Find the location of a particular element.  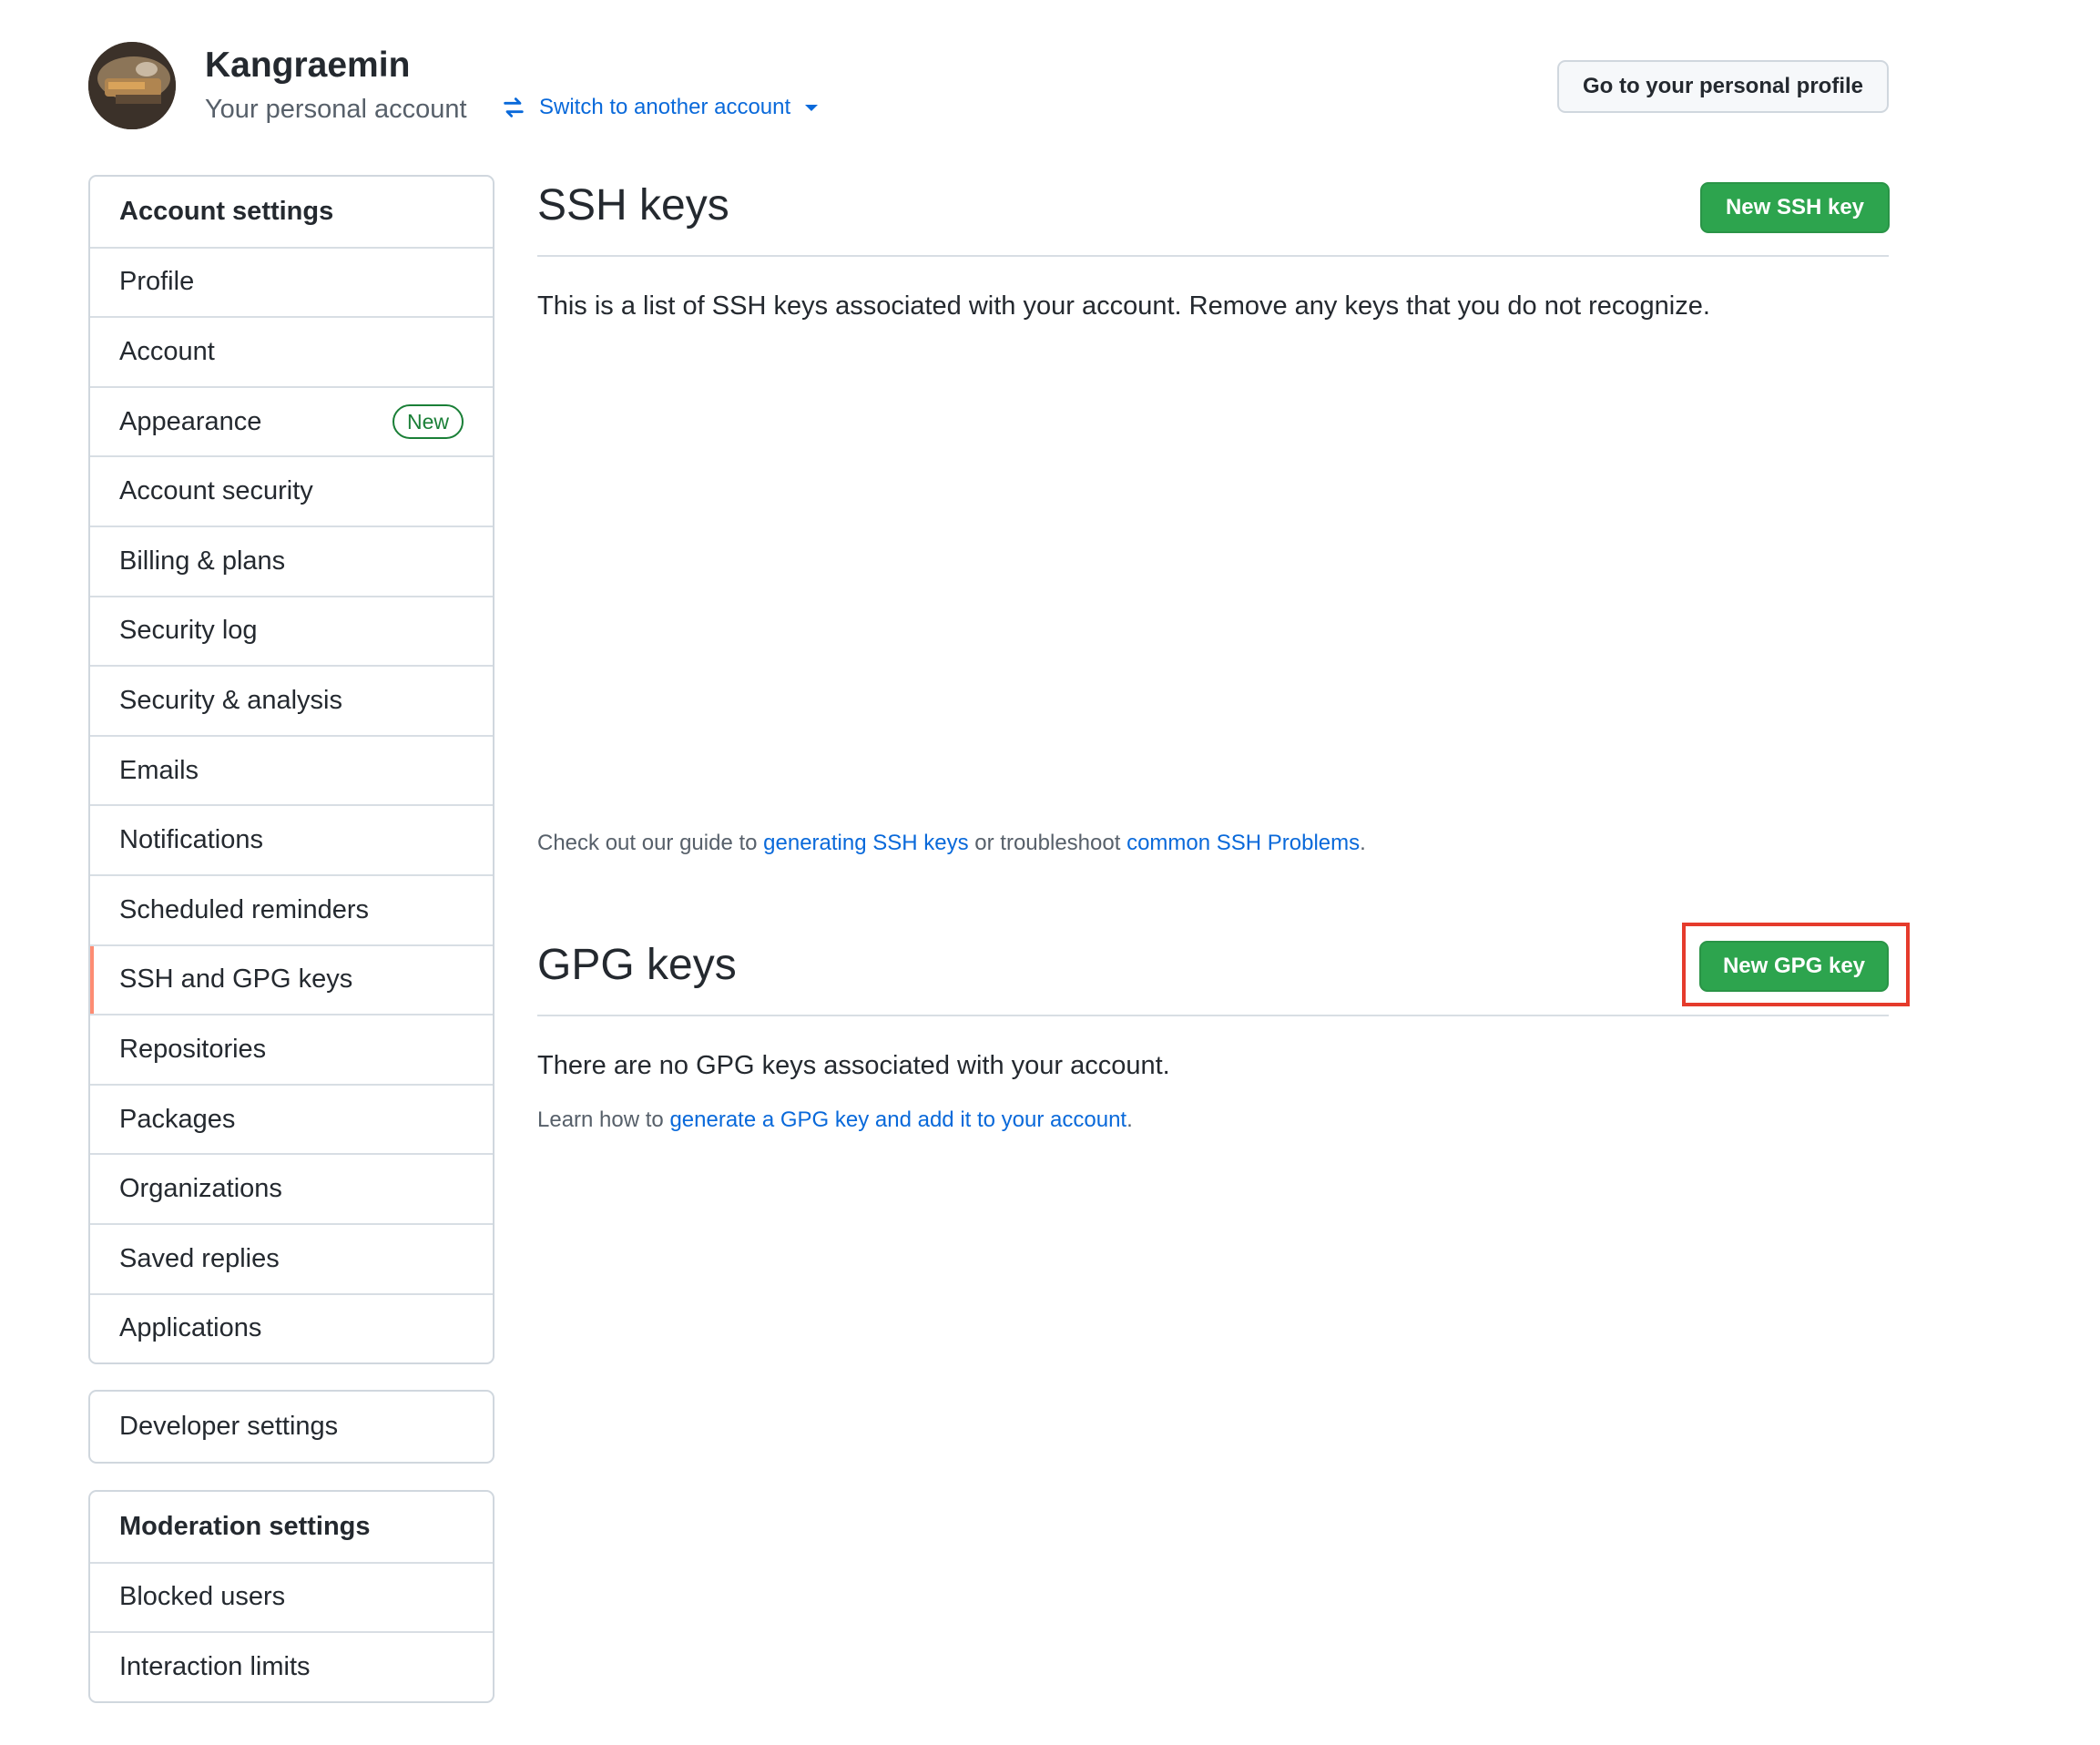

highlight-annotation-box is located at coordinates (1796, 964).